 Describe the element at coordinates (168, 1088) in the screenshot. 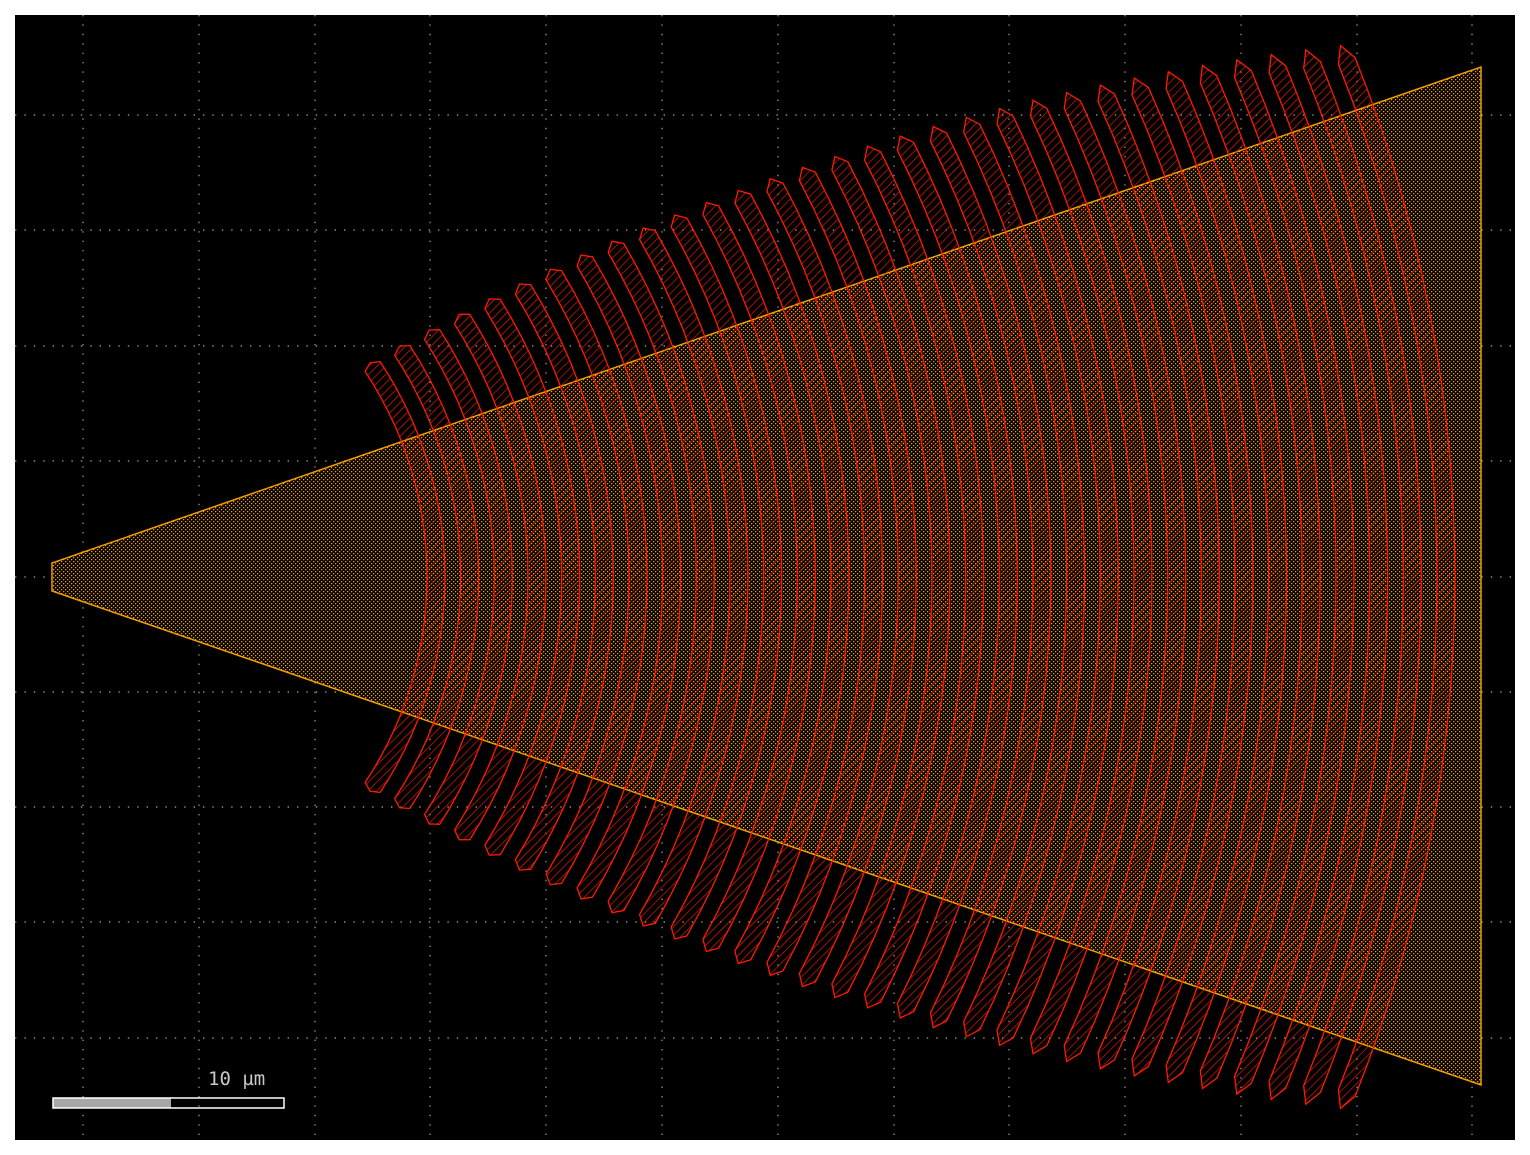

I see `scale-bar: 10 µm` at that location.